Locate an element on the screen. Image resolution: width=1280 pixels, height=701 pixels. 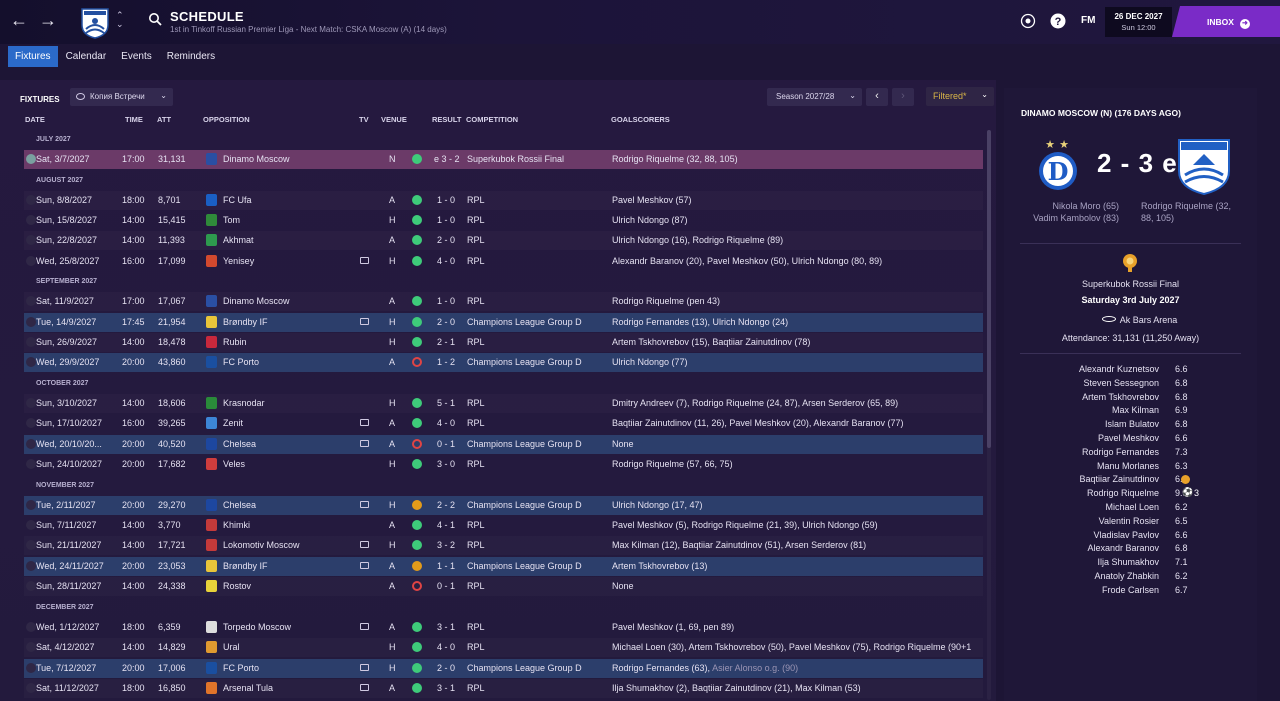
tab-fixtures: Fixtures is located at coordinates (33, 56).